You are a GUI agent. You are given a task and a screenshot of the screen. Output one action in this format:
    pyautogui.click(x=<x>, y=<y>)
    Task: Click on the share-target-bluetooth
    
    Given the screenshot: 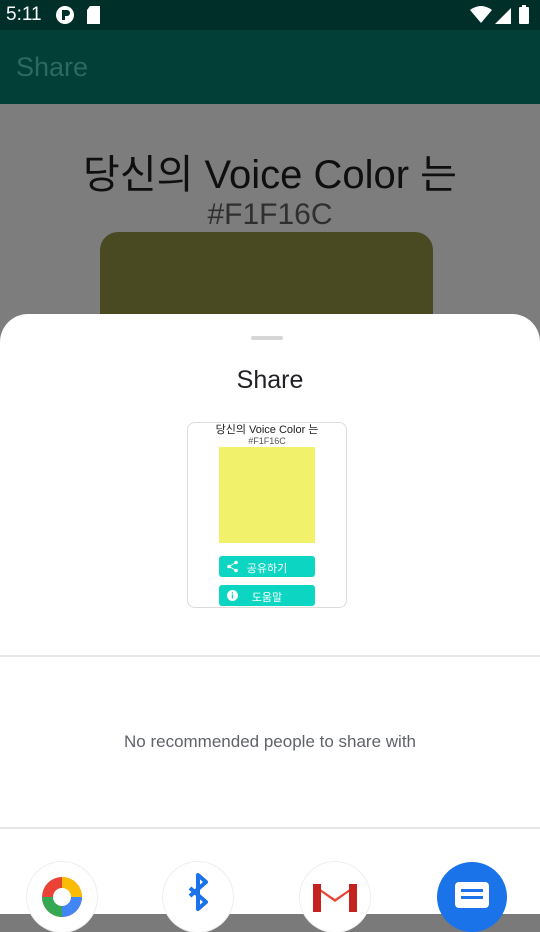 What is the action you would take?
    pyautogui.click(x=198, y=897)
    